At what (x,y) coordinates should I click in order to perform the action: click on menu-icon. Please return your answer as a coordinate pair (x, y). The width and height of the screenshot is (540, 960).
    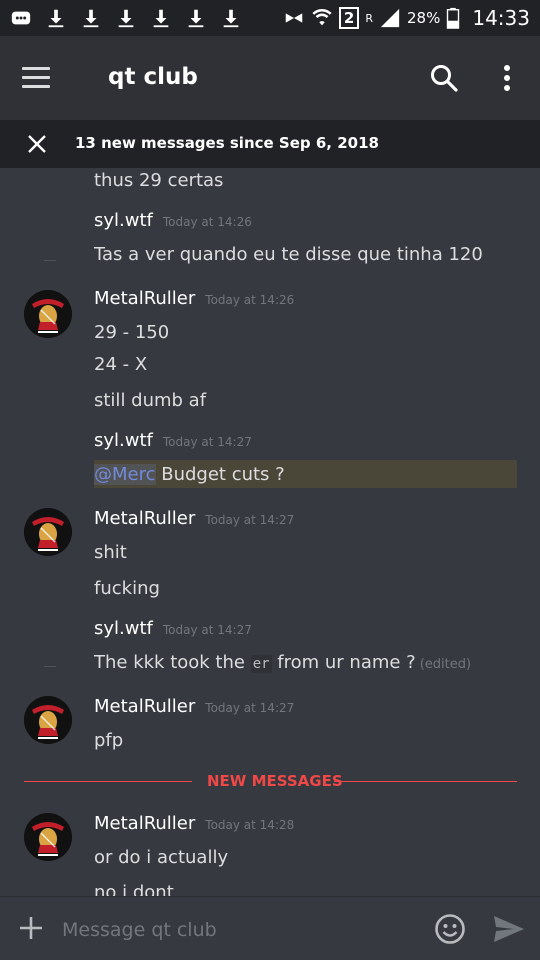
    Looking at the image, I should click on (36, 78).